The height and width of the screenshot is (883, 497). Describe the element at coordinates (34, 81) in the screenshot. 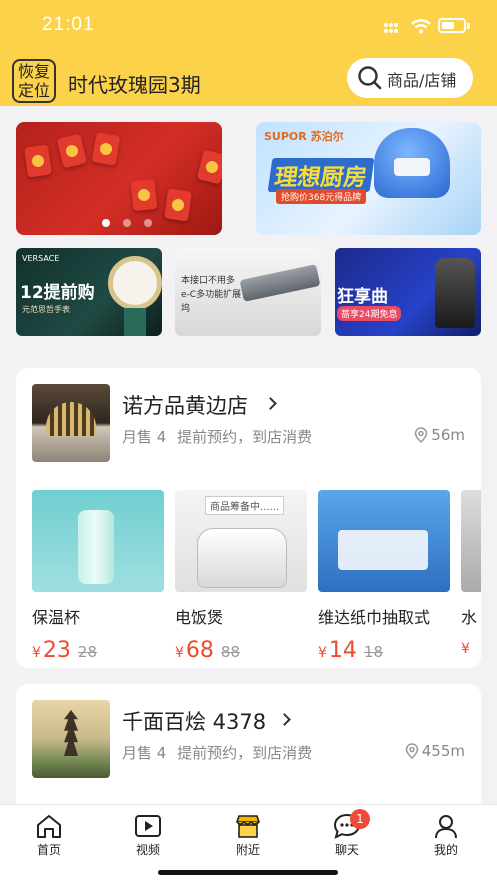

I see `relocate-button: 恢复定位` at that location.